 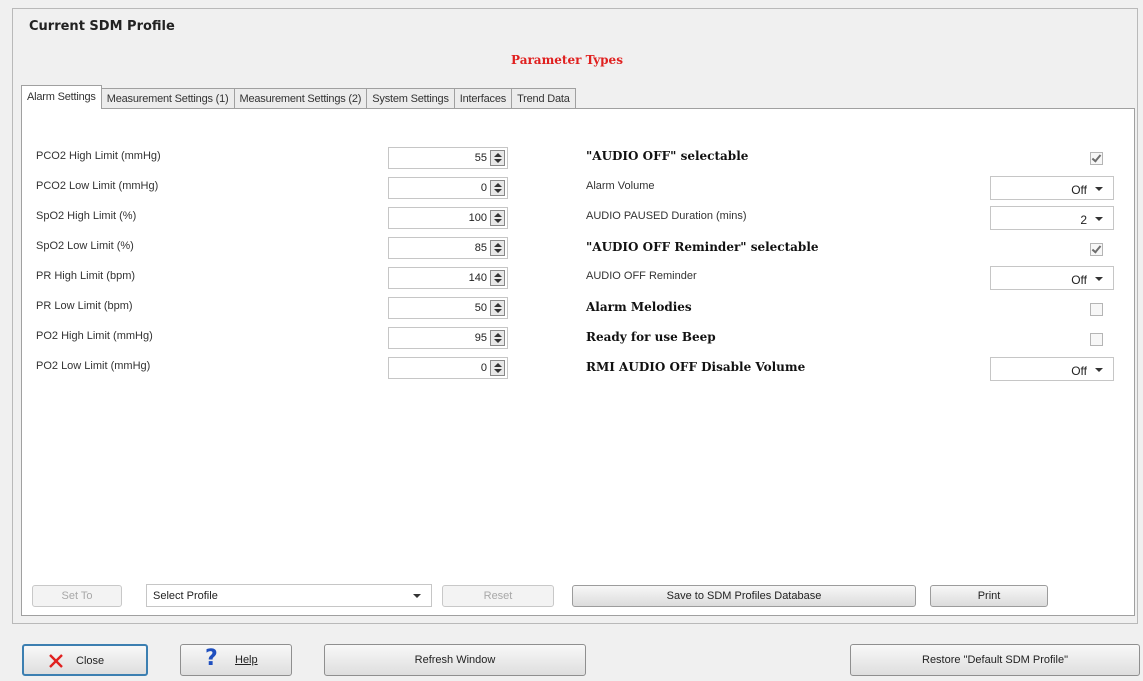 What do you see at coordinates (995, 660) in the screenshot?
I see `restore-default-profile-button: Restore "Default SDM Profile"` at bounding box center [995, 660].